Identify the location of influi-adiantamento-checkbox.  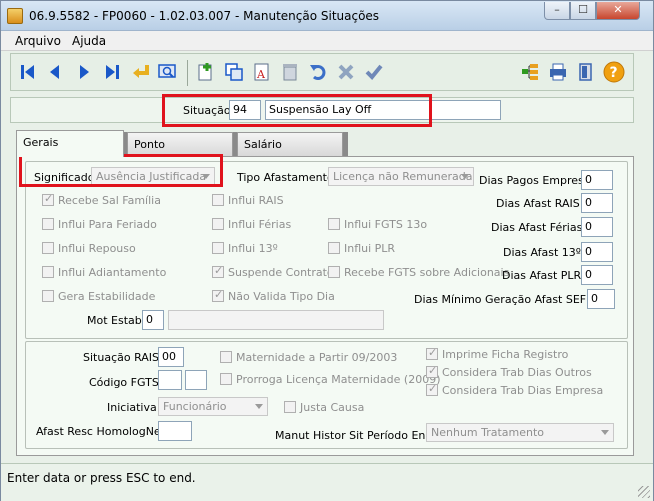
(48, 272).